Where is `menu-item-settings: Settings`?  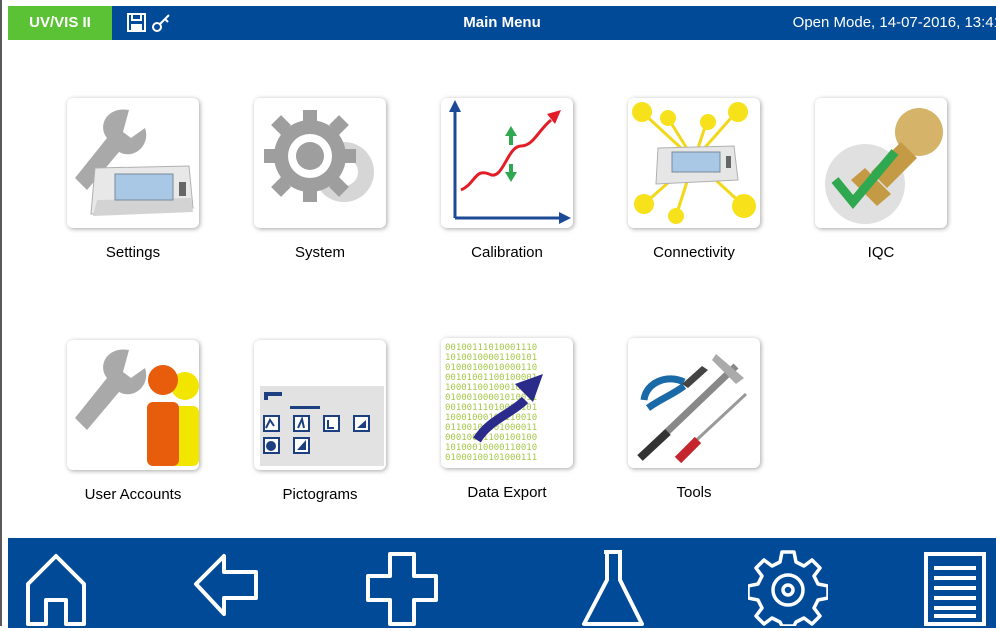
menu-item-settings: Settings is located at coordinates (133, 179).